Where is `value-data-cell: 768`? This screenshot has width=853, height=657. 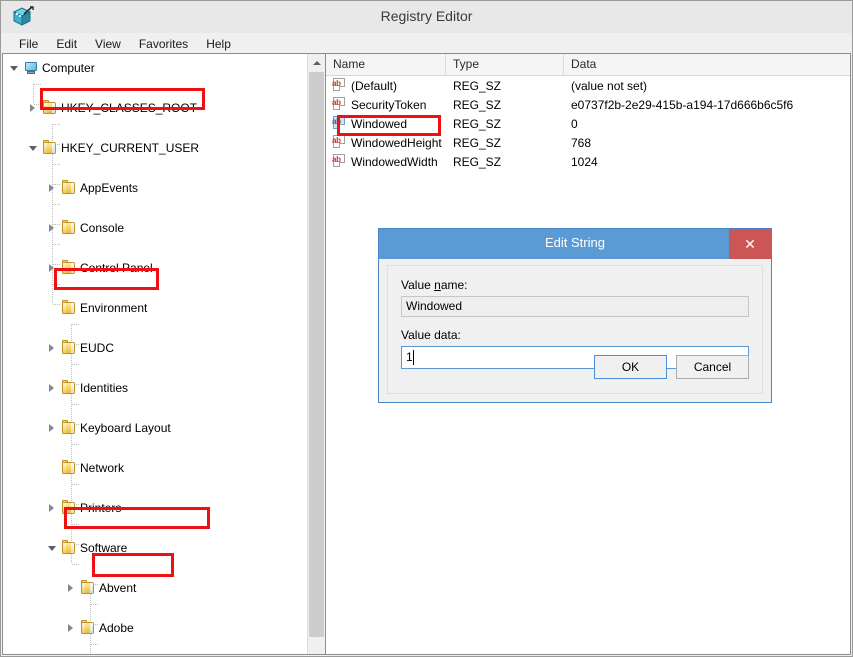
value-data-cell: 768 is located at coordinates (581, 142).